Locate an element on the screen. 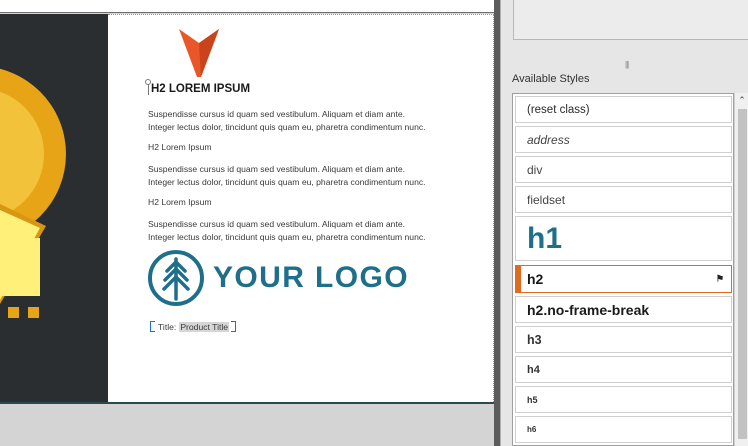 Image resolution: width=748 pixels, height=446 pixels. style-item-h3: h3 is located at coordinates (623, 339).